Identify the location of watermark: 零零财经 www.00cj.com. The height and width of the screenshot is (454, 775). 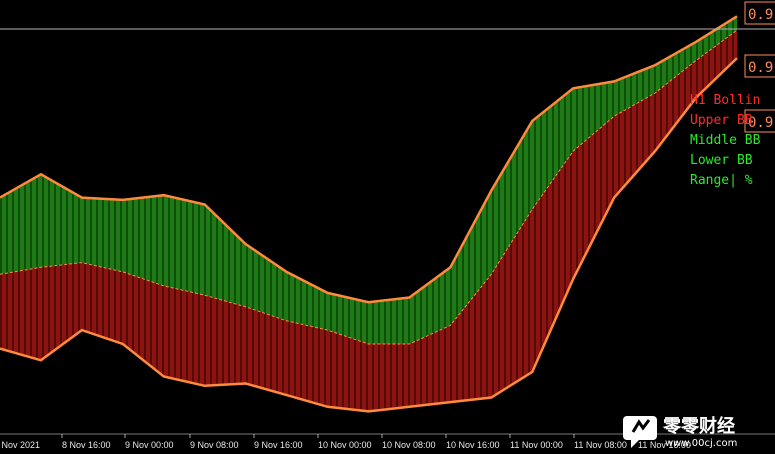
(680, 432).